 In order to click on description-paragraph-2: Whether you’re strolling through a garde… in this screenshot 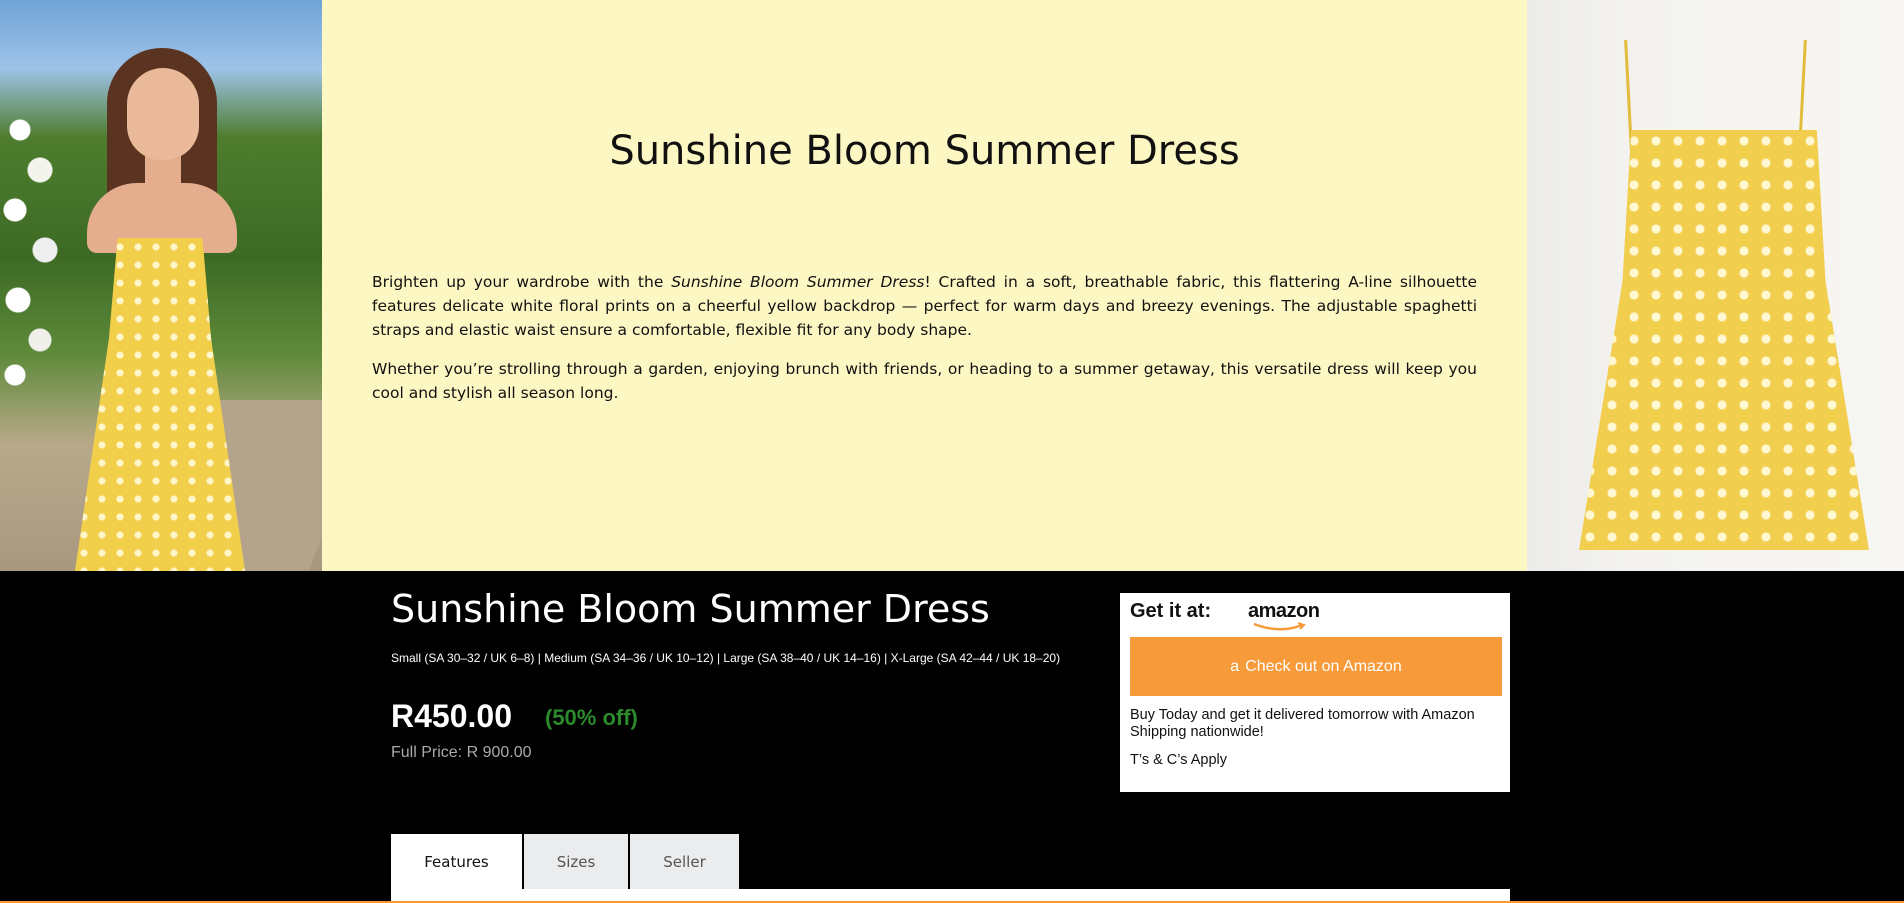, I will do `click(924, 381)`.